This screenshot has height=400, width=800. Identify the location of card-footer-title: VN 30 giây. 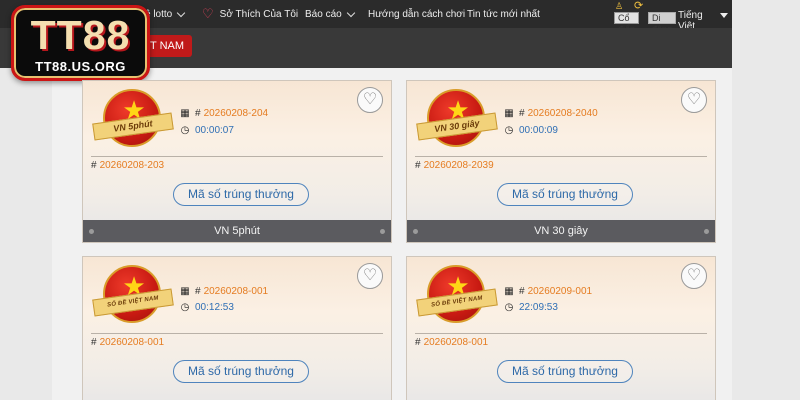
(561, 231).